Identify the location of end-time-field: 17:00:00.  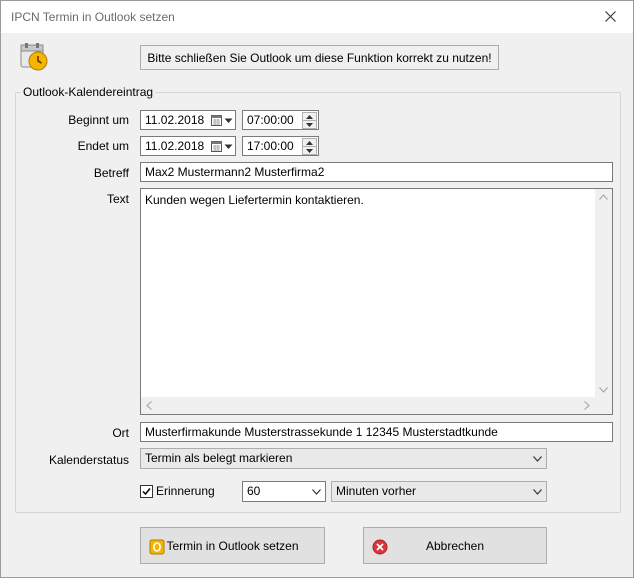
(280, 146).